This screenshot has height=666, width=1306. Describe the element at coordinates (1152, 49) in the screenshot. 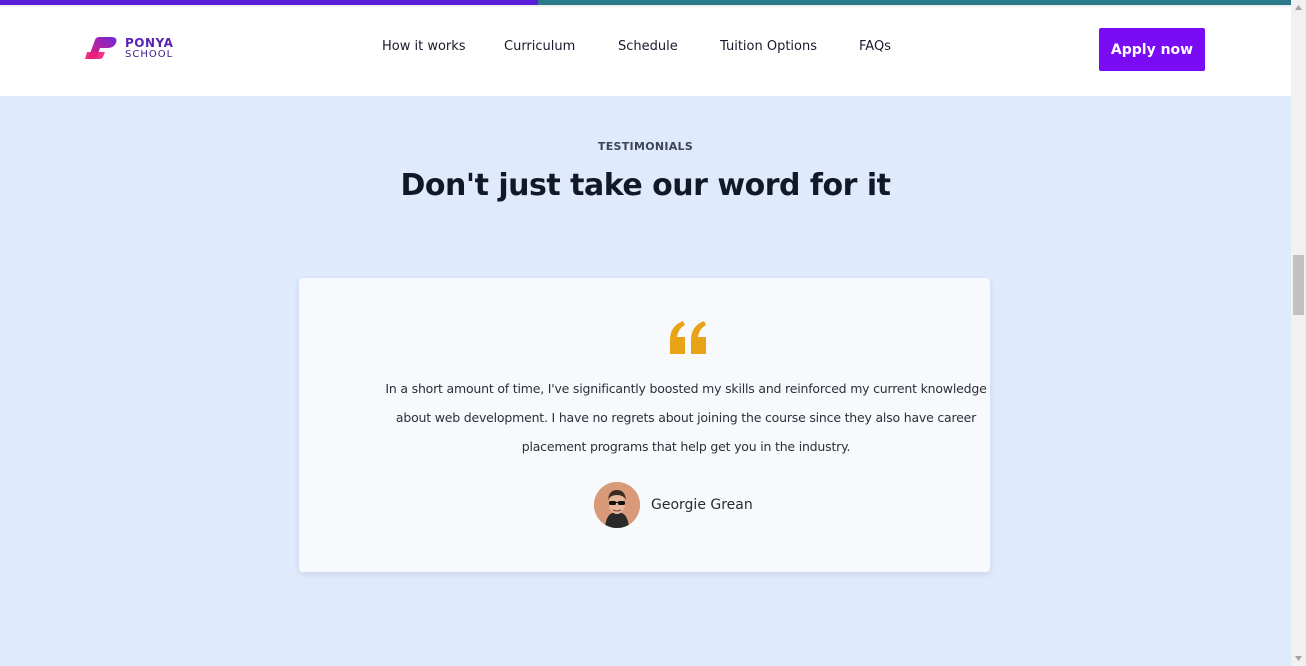

I see `apply-now-button: Apply now` at that location.